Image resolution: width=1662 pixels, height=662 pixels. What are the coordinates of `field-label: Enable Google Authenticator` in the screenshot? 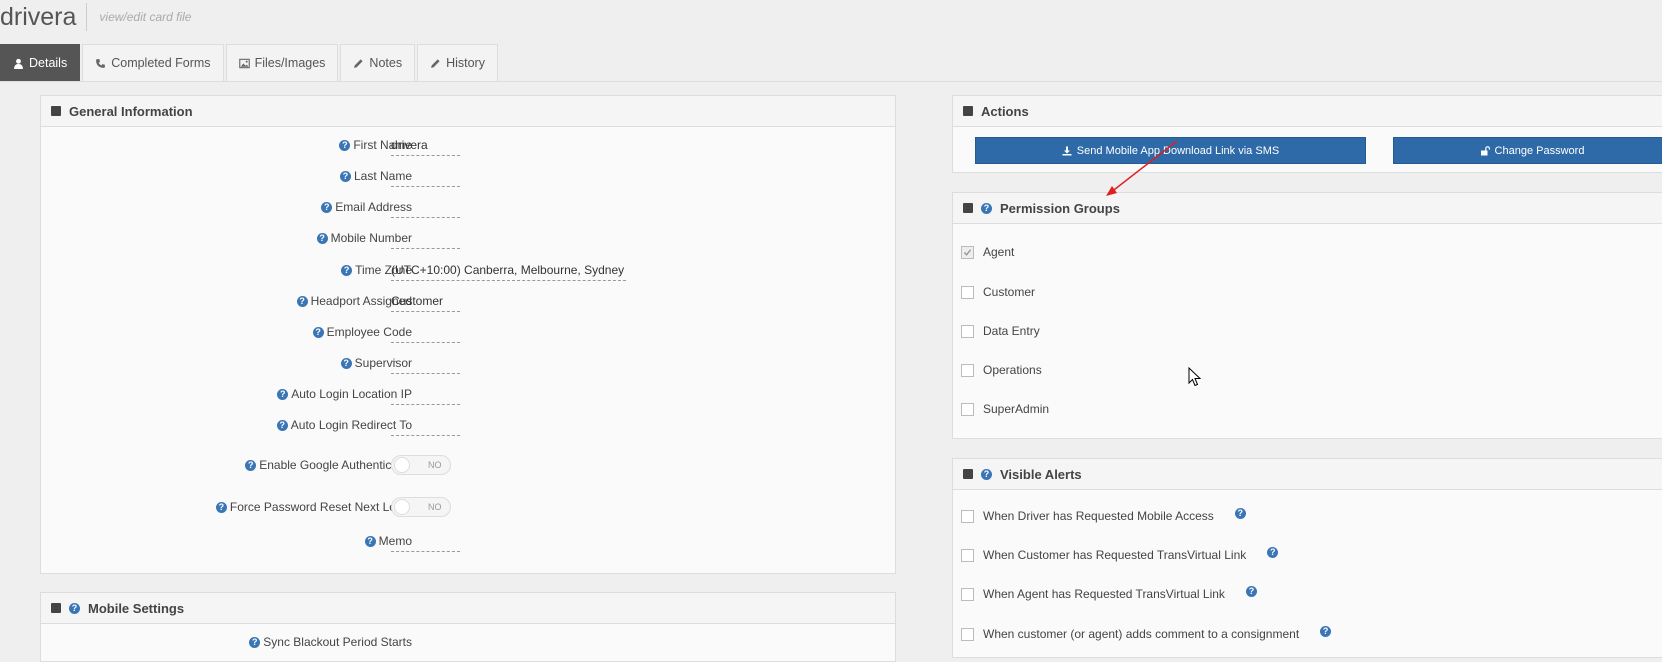 It's located at (335, 465).